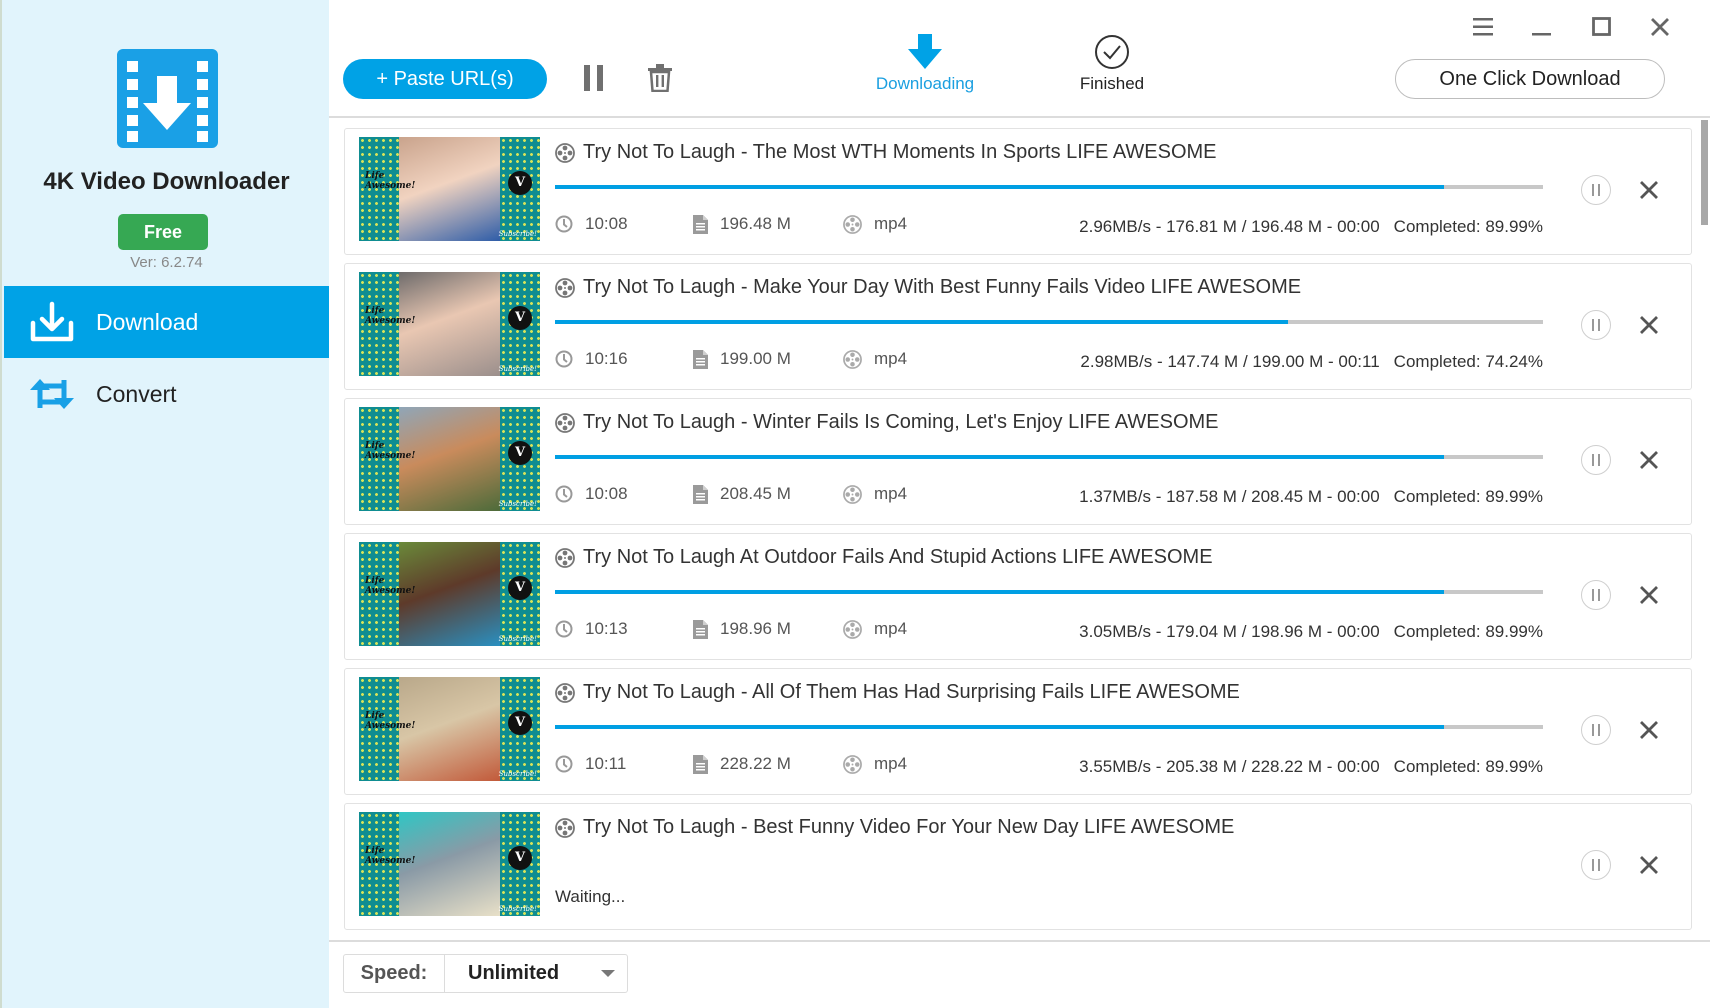 The image size is (1710, 1008). I want to click on tab-downloading: Downloading, so click(925, 66).